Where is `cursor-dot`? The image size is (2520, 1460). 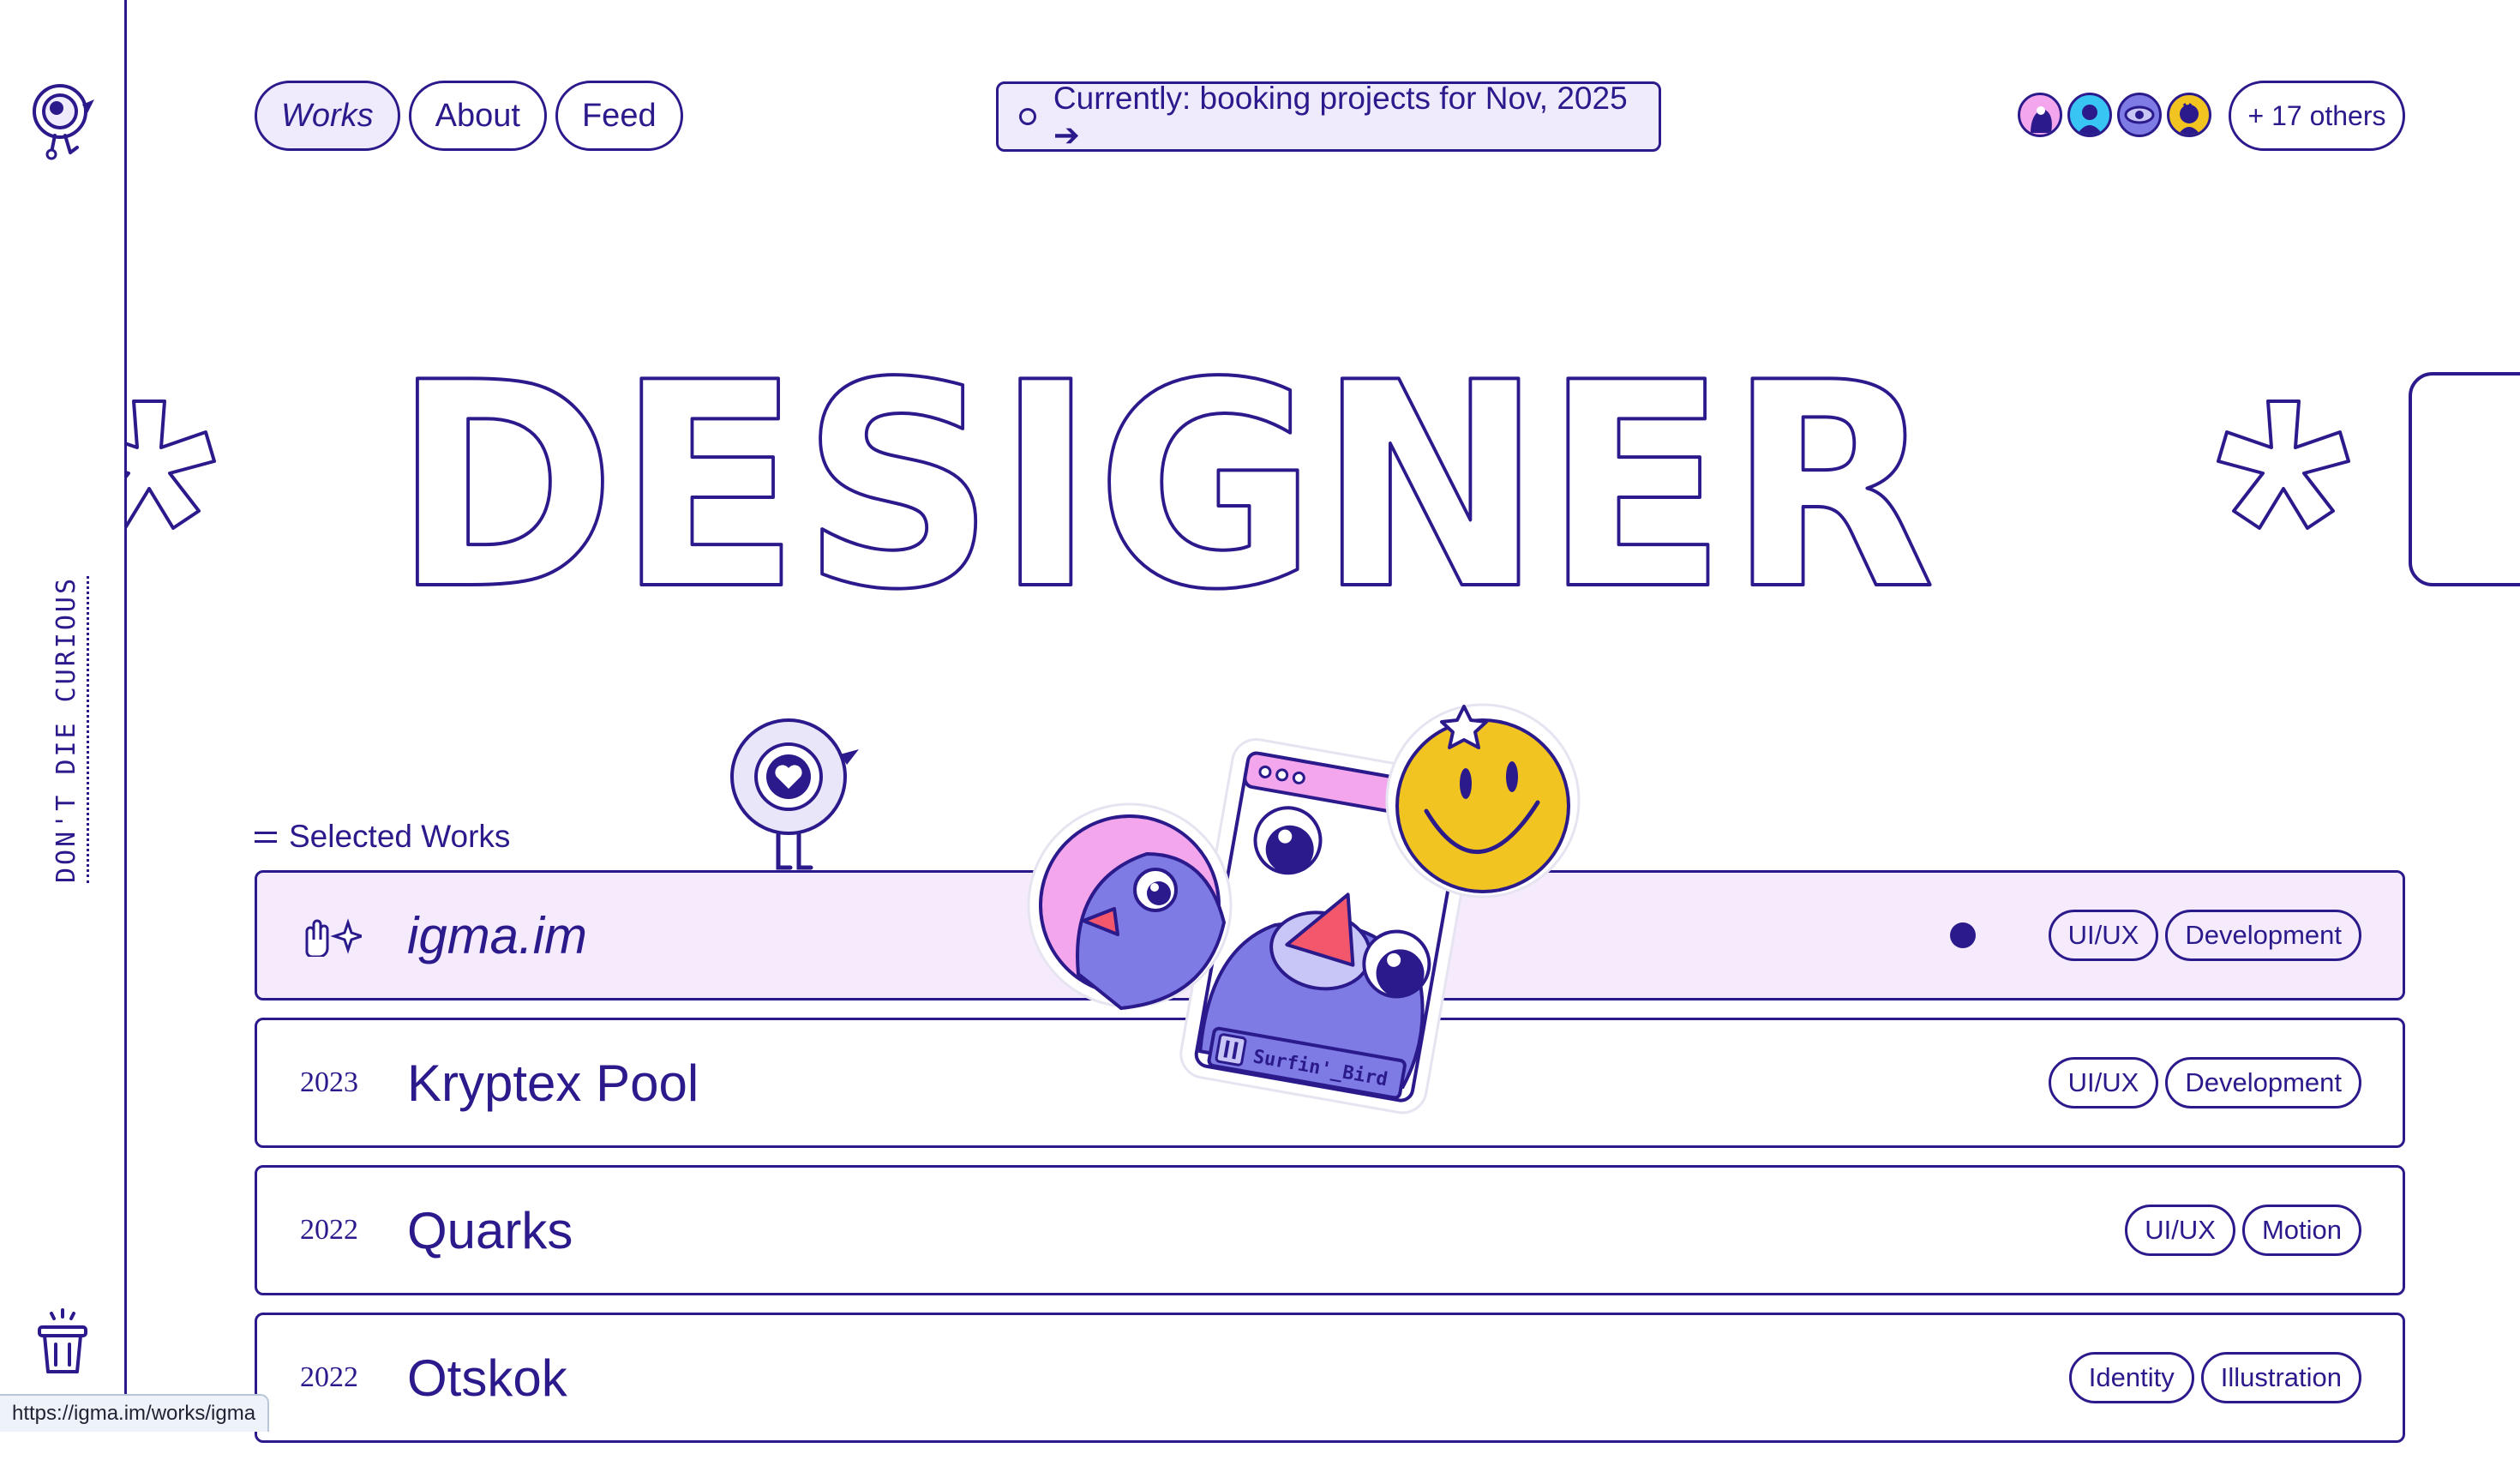 cursor-dot is located at coordinates (1963, 935).